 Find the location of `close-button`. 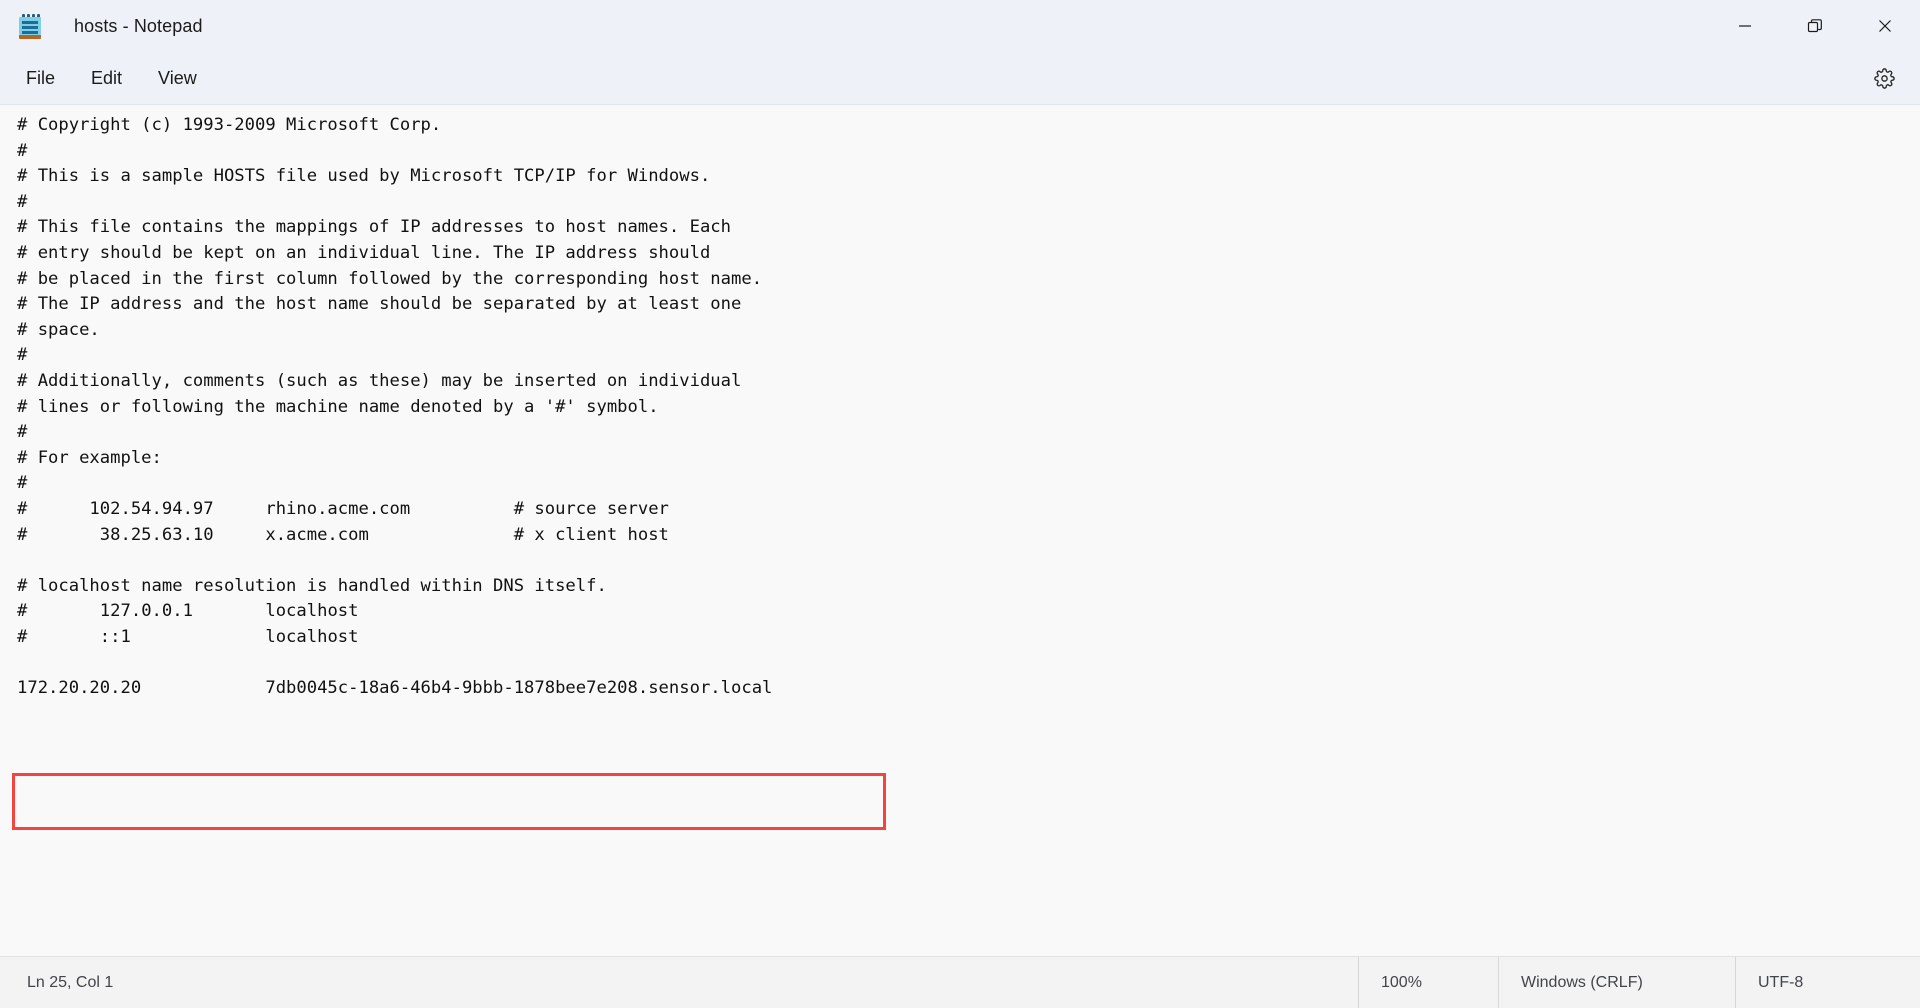

close-button is located at coordinates (1885, 26).